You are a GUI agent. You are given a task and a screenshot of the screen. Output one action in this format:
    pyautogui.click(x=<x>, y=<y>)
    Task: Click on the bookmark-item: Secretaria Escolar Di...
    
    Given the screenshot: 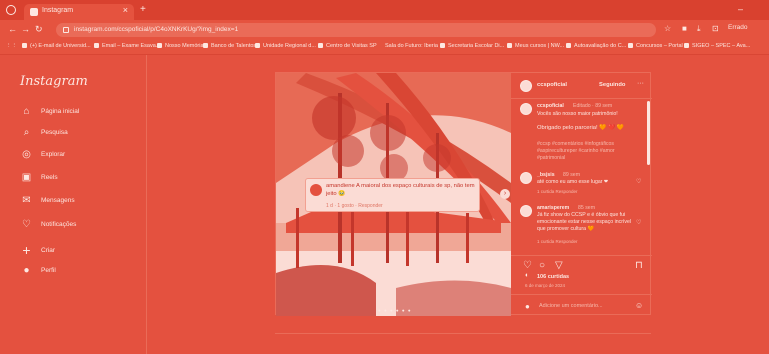 What is the action you would take?
    pyautogui.click(x=472, y=46)
    